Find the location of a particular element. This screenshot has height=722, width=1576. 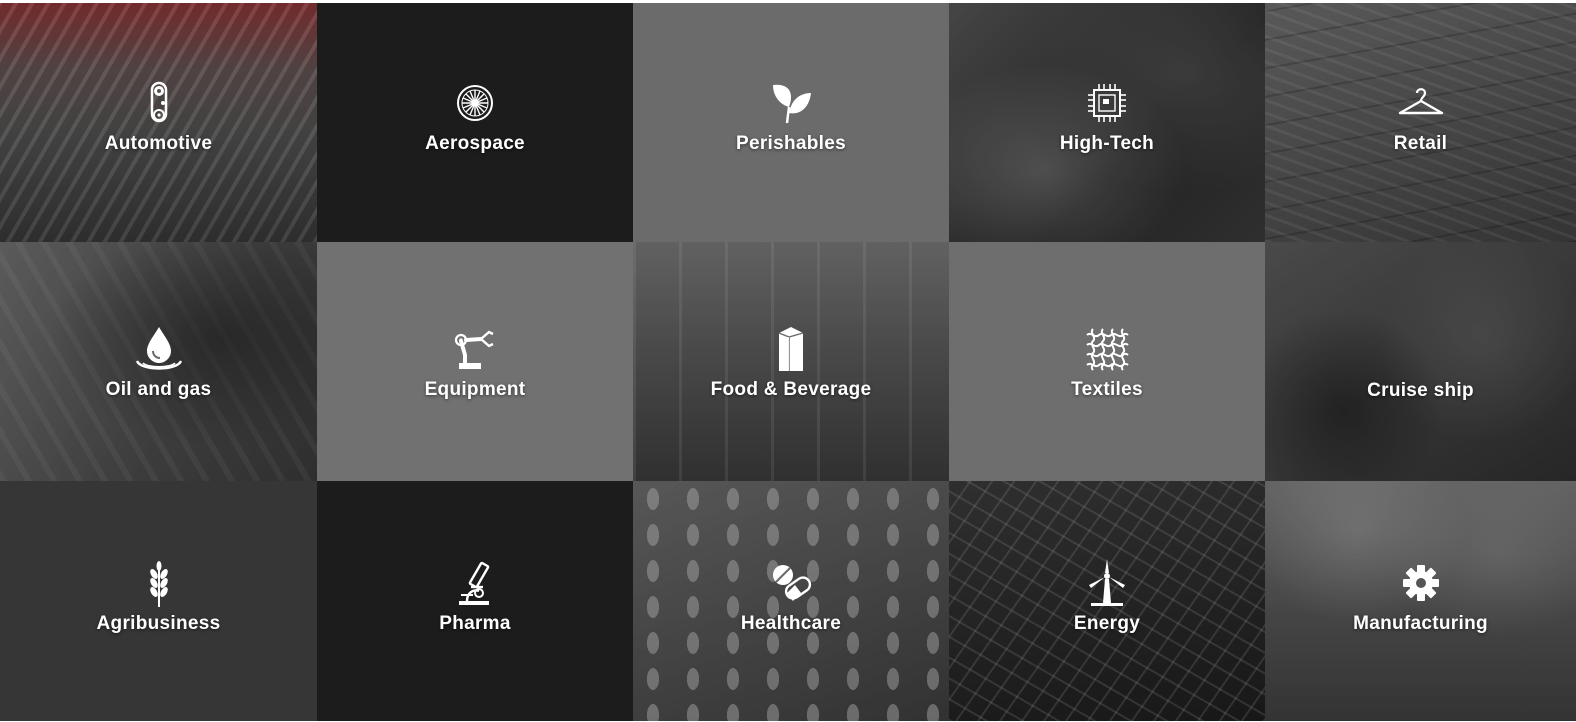

tile-label: Healthcare is located at coordinates (791, 623).